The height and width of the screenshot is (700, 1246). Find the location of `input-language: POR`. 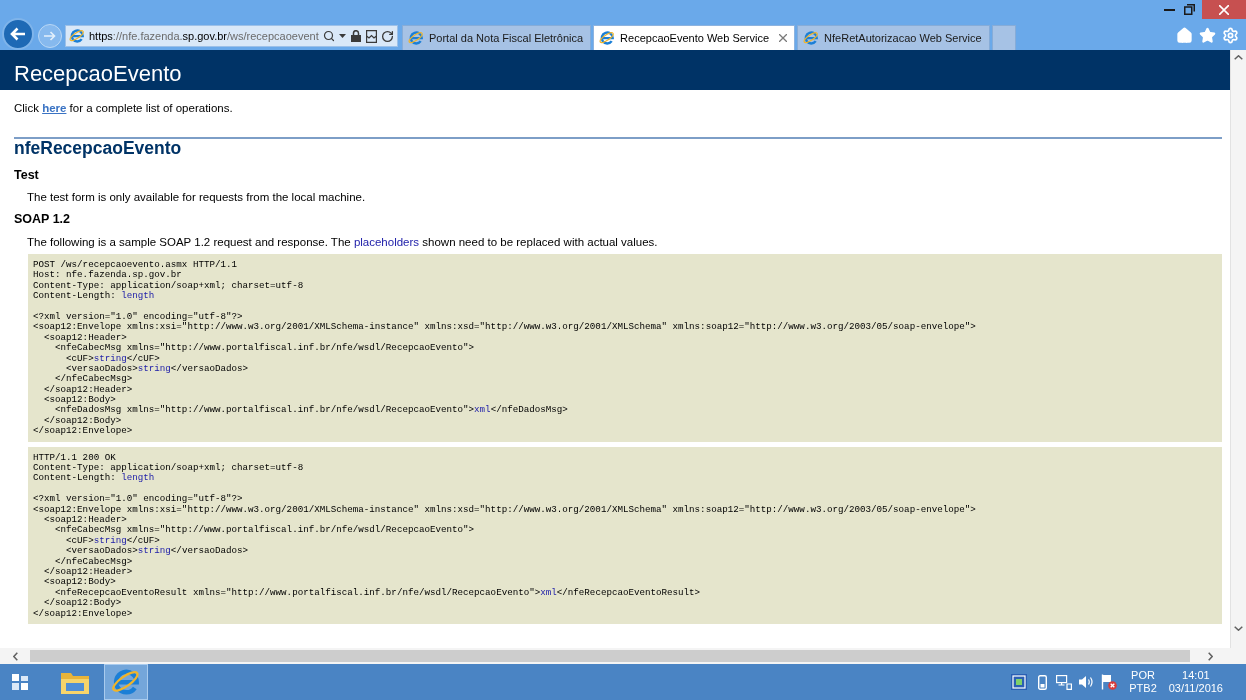

input-language: POR is located at coordinates (1143, 675).